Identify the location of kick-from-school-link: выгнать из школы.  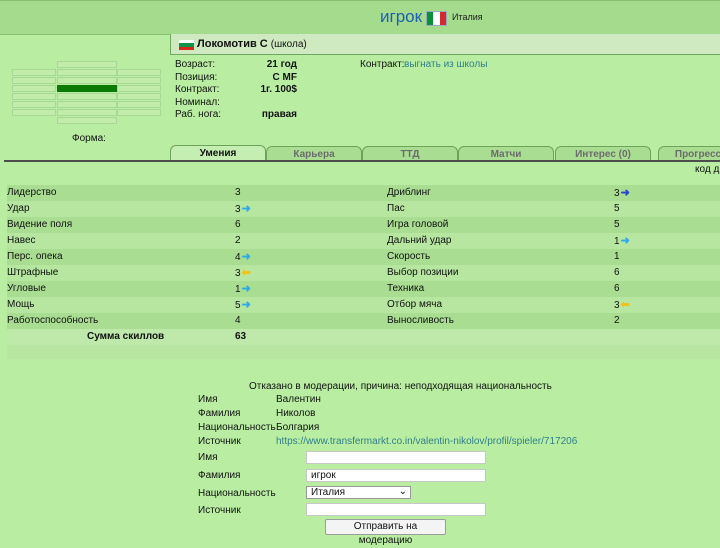
(445, 64).